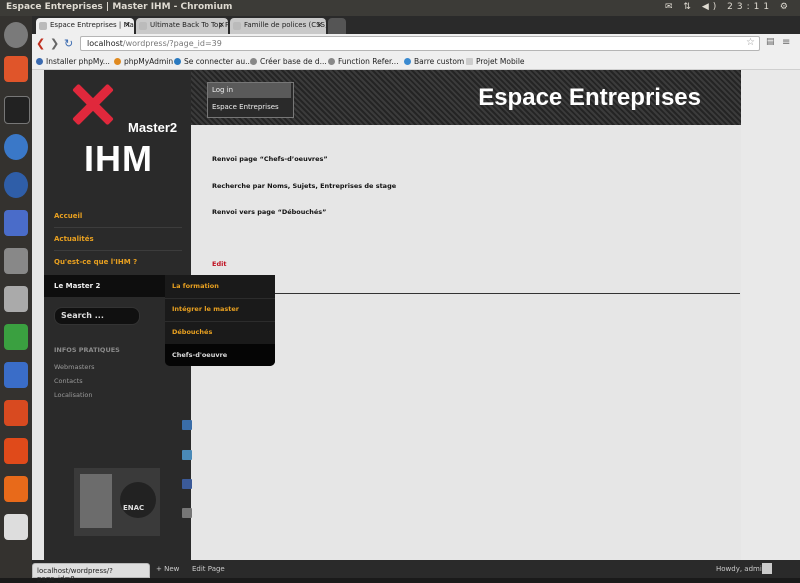  Describe the element at coordinates (68, 381) in the screenshot. I see `link-contacts: Contacts` at that location.